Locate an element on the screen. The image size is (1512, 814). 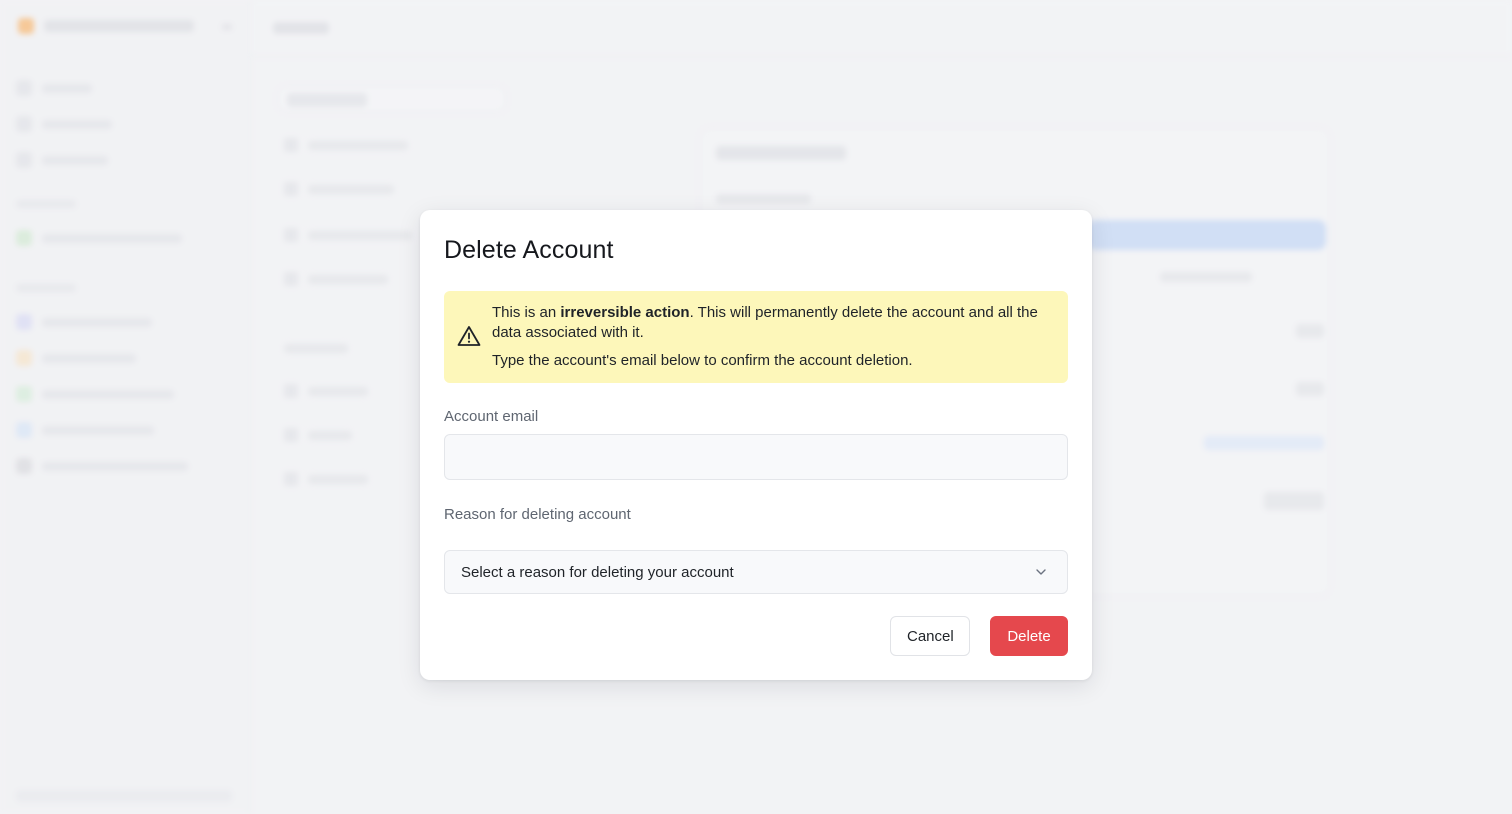
chevron-down-icon is located at coordinates (1041, 572).